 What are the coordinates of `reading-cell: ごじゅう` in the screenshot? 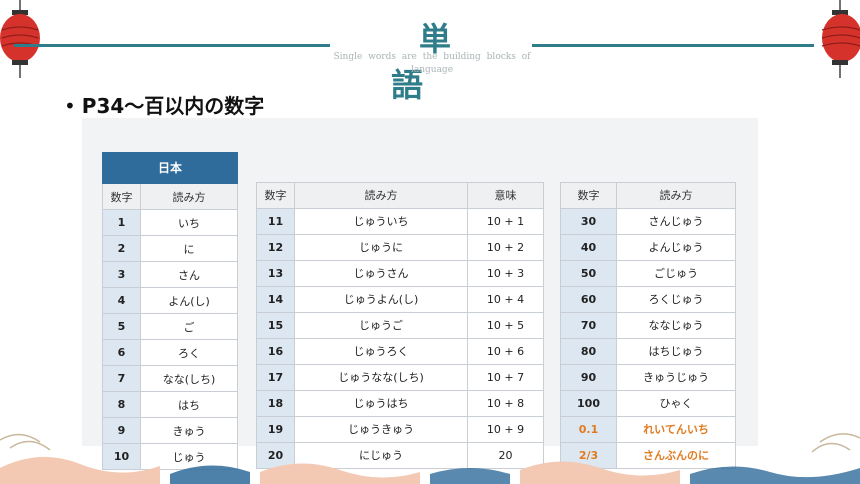 It's located at (676, 273).